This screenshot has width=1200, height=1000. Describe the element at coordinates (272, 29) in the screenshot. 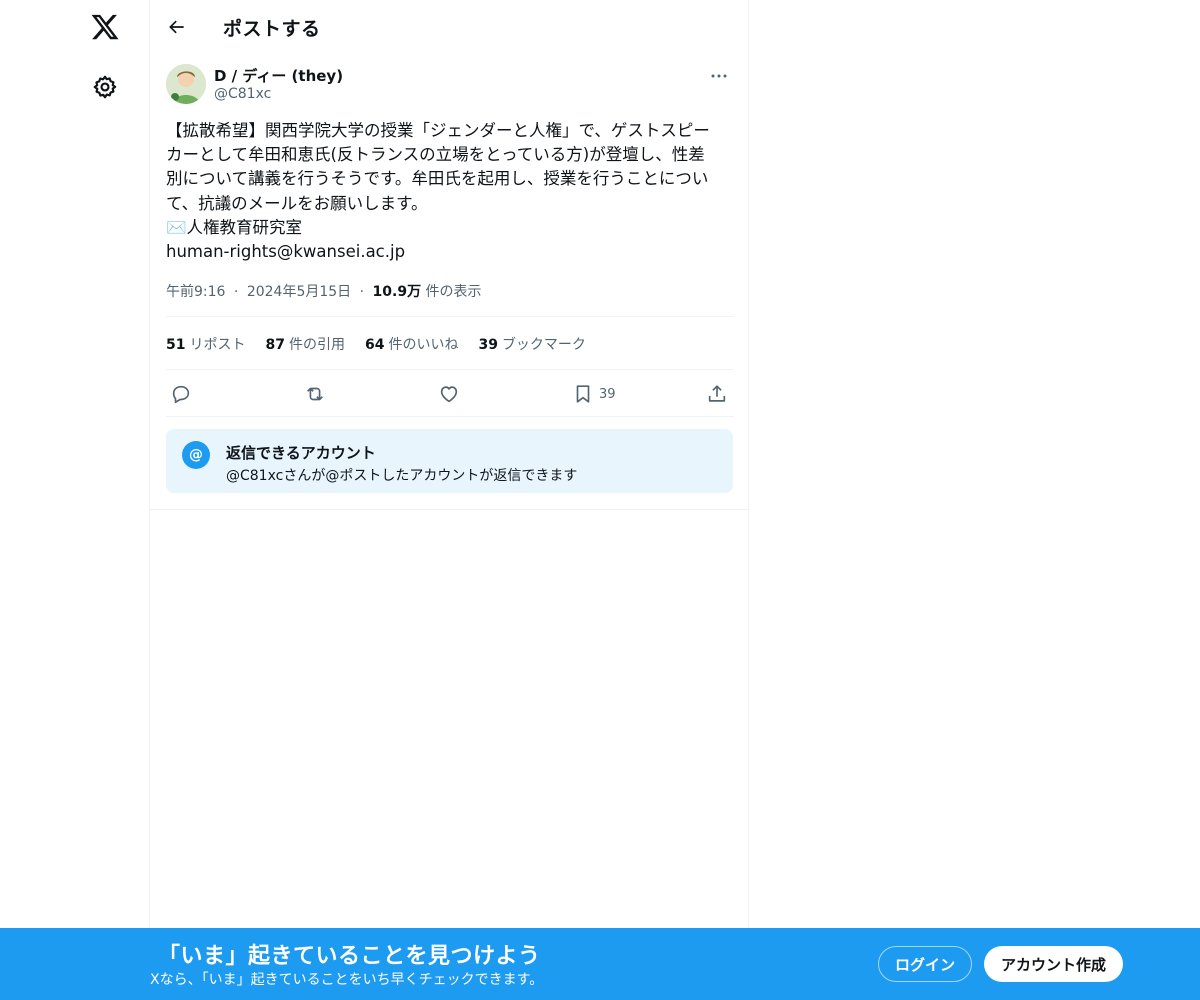

I see `page-title: ポストする` at that location.